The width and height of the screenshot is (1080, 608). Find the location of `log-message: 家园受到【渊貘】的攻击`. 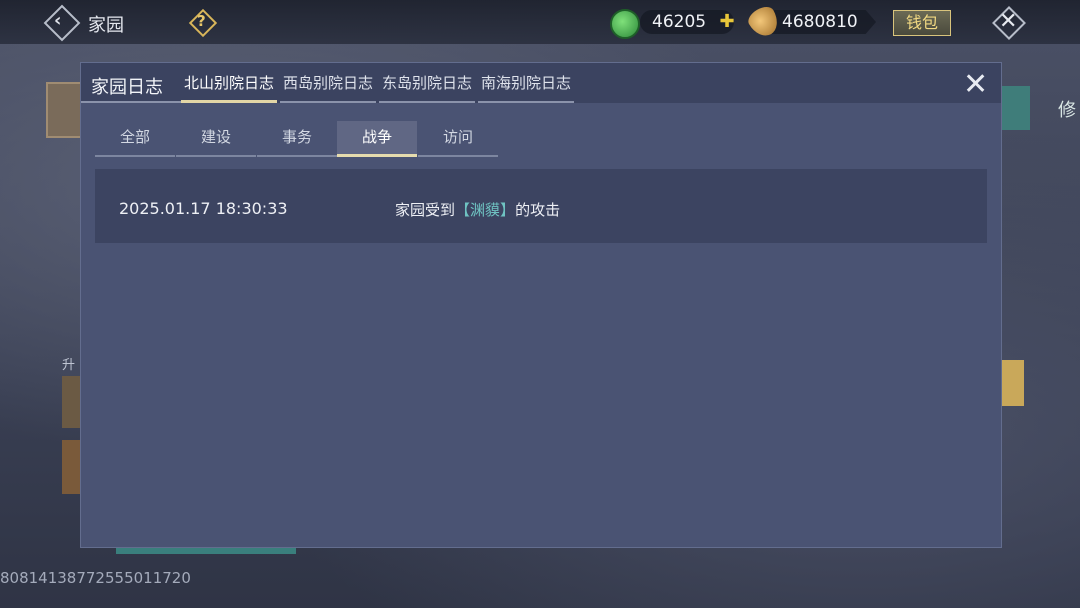

log-message: 家园受到【渊貘】的攻击 is located at coordinates (477, 209).